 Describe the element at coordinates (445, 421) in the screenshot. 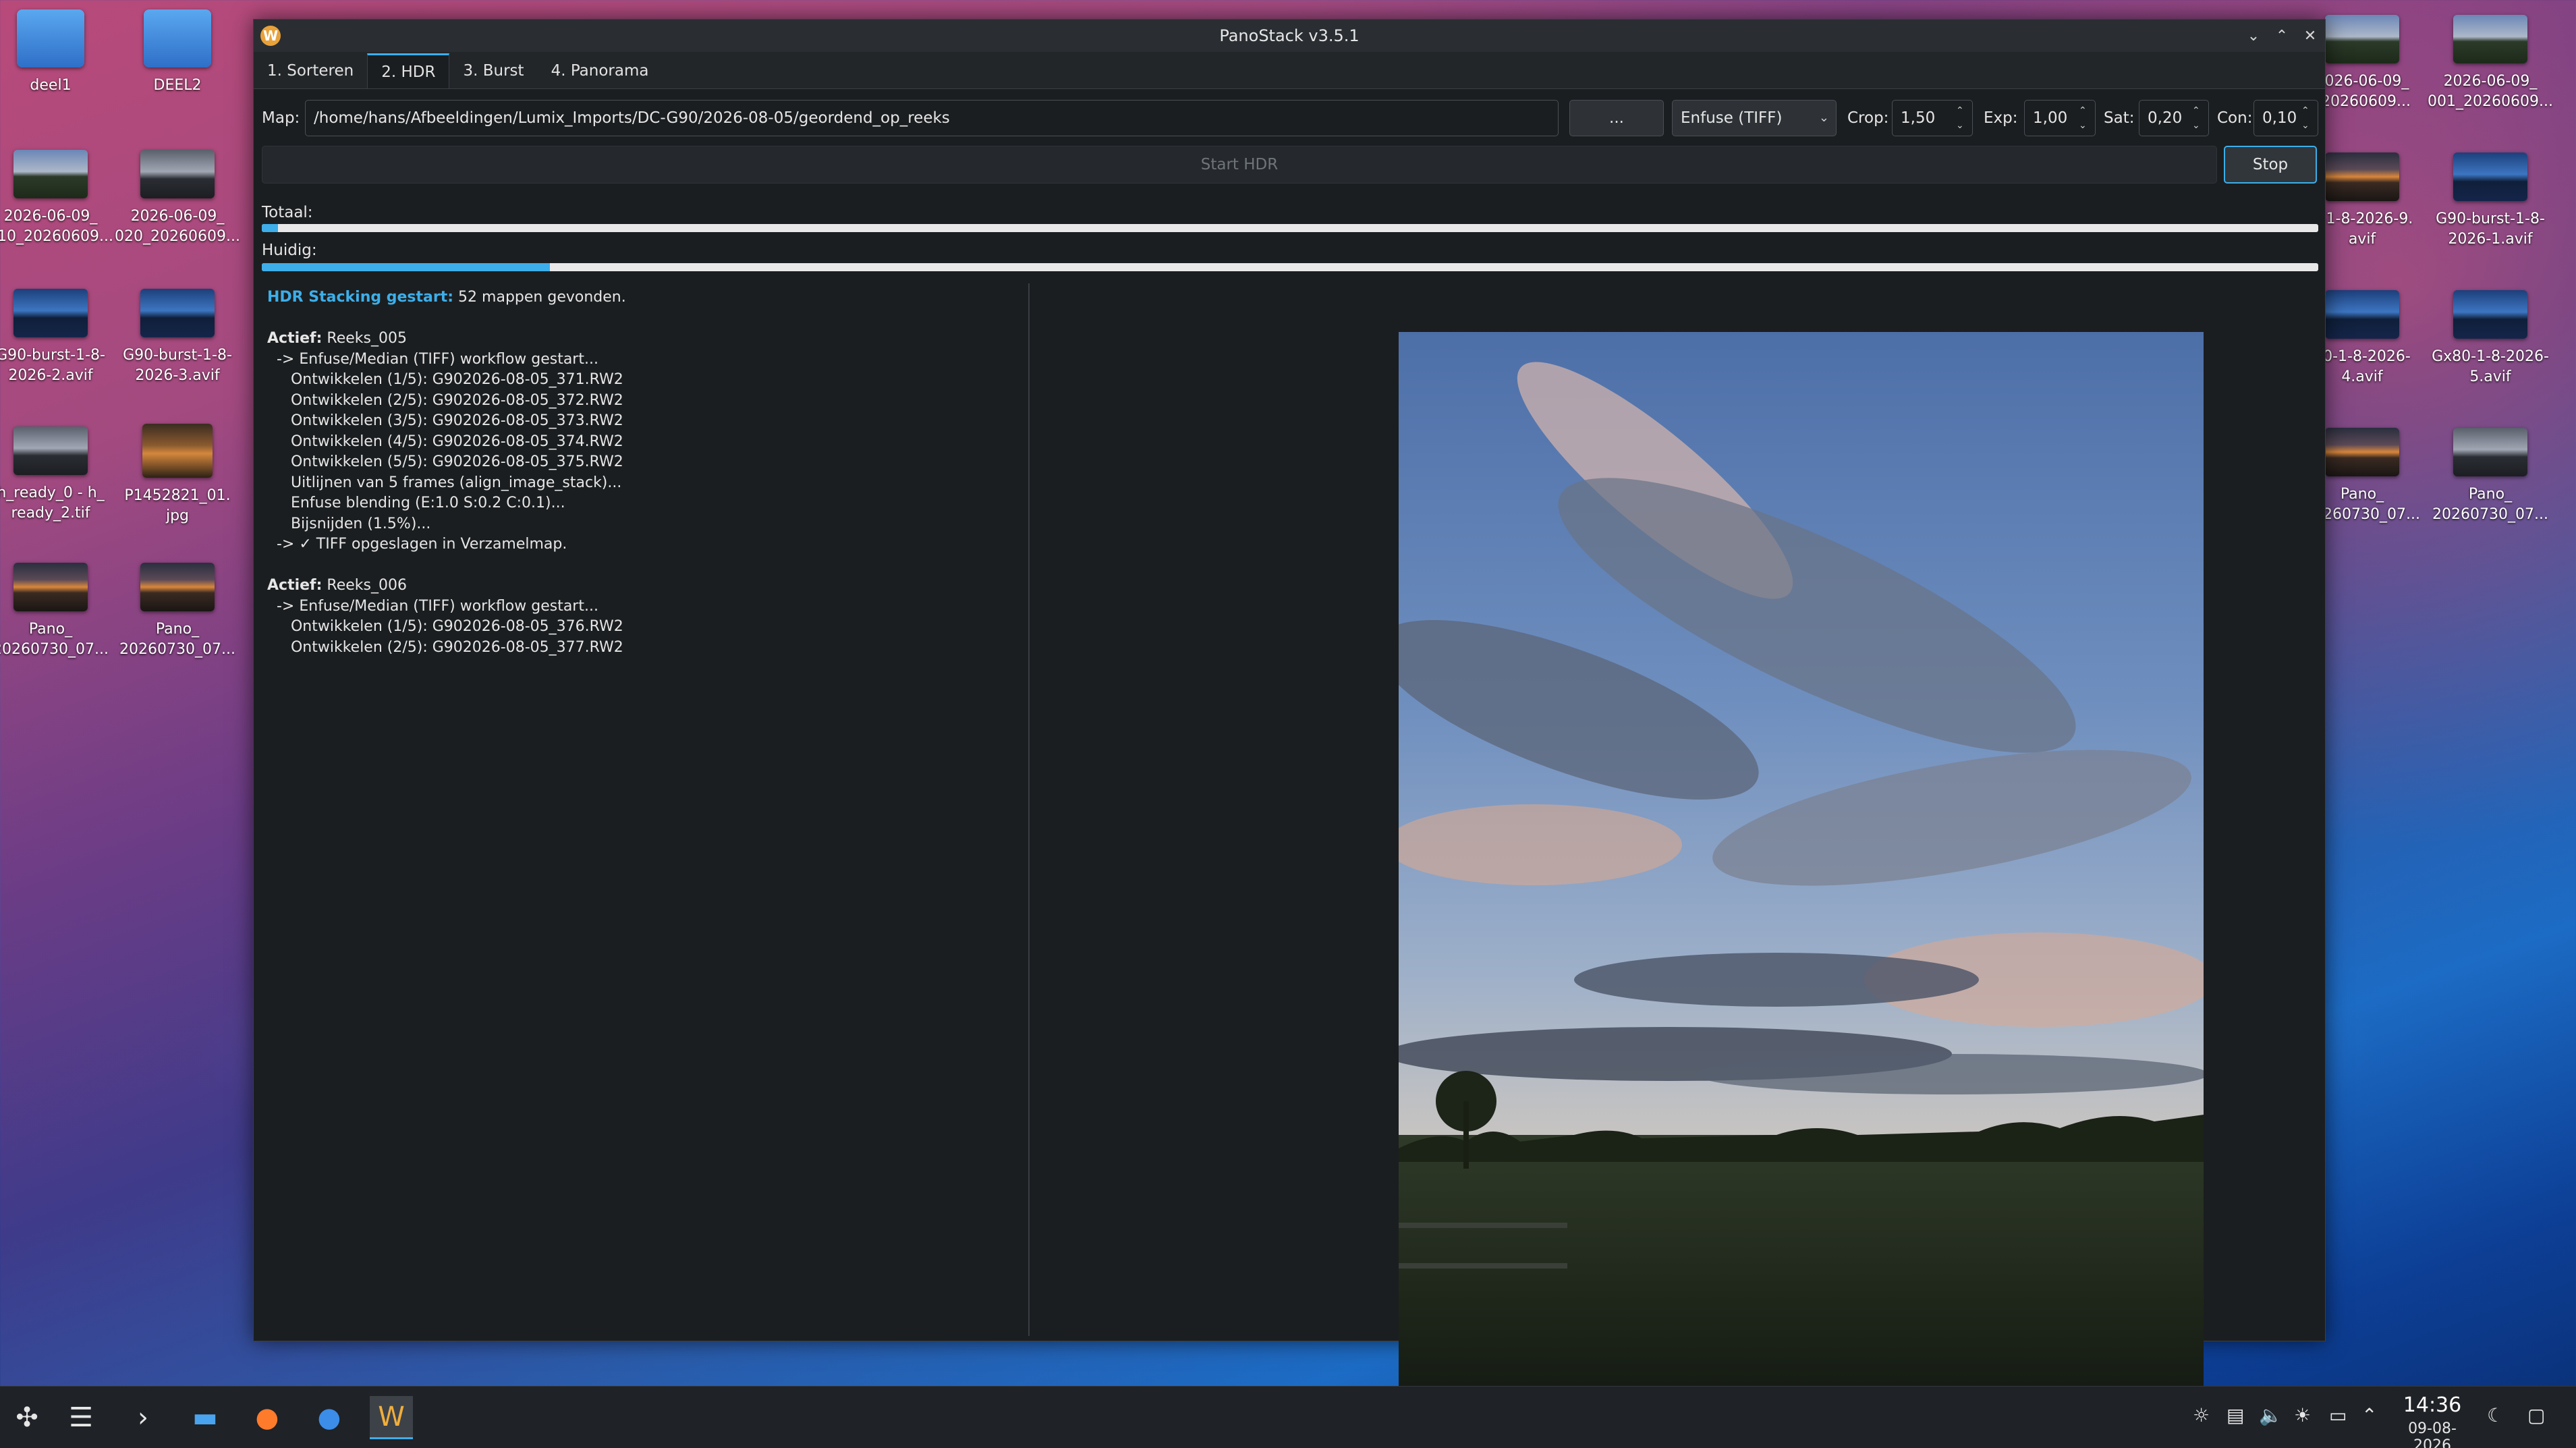

I see `log-line: Ontwikkelen (3/5): G902026-08-05_373.RW2` at that location.